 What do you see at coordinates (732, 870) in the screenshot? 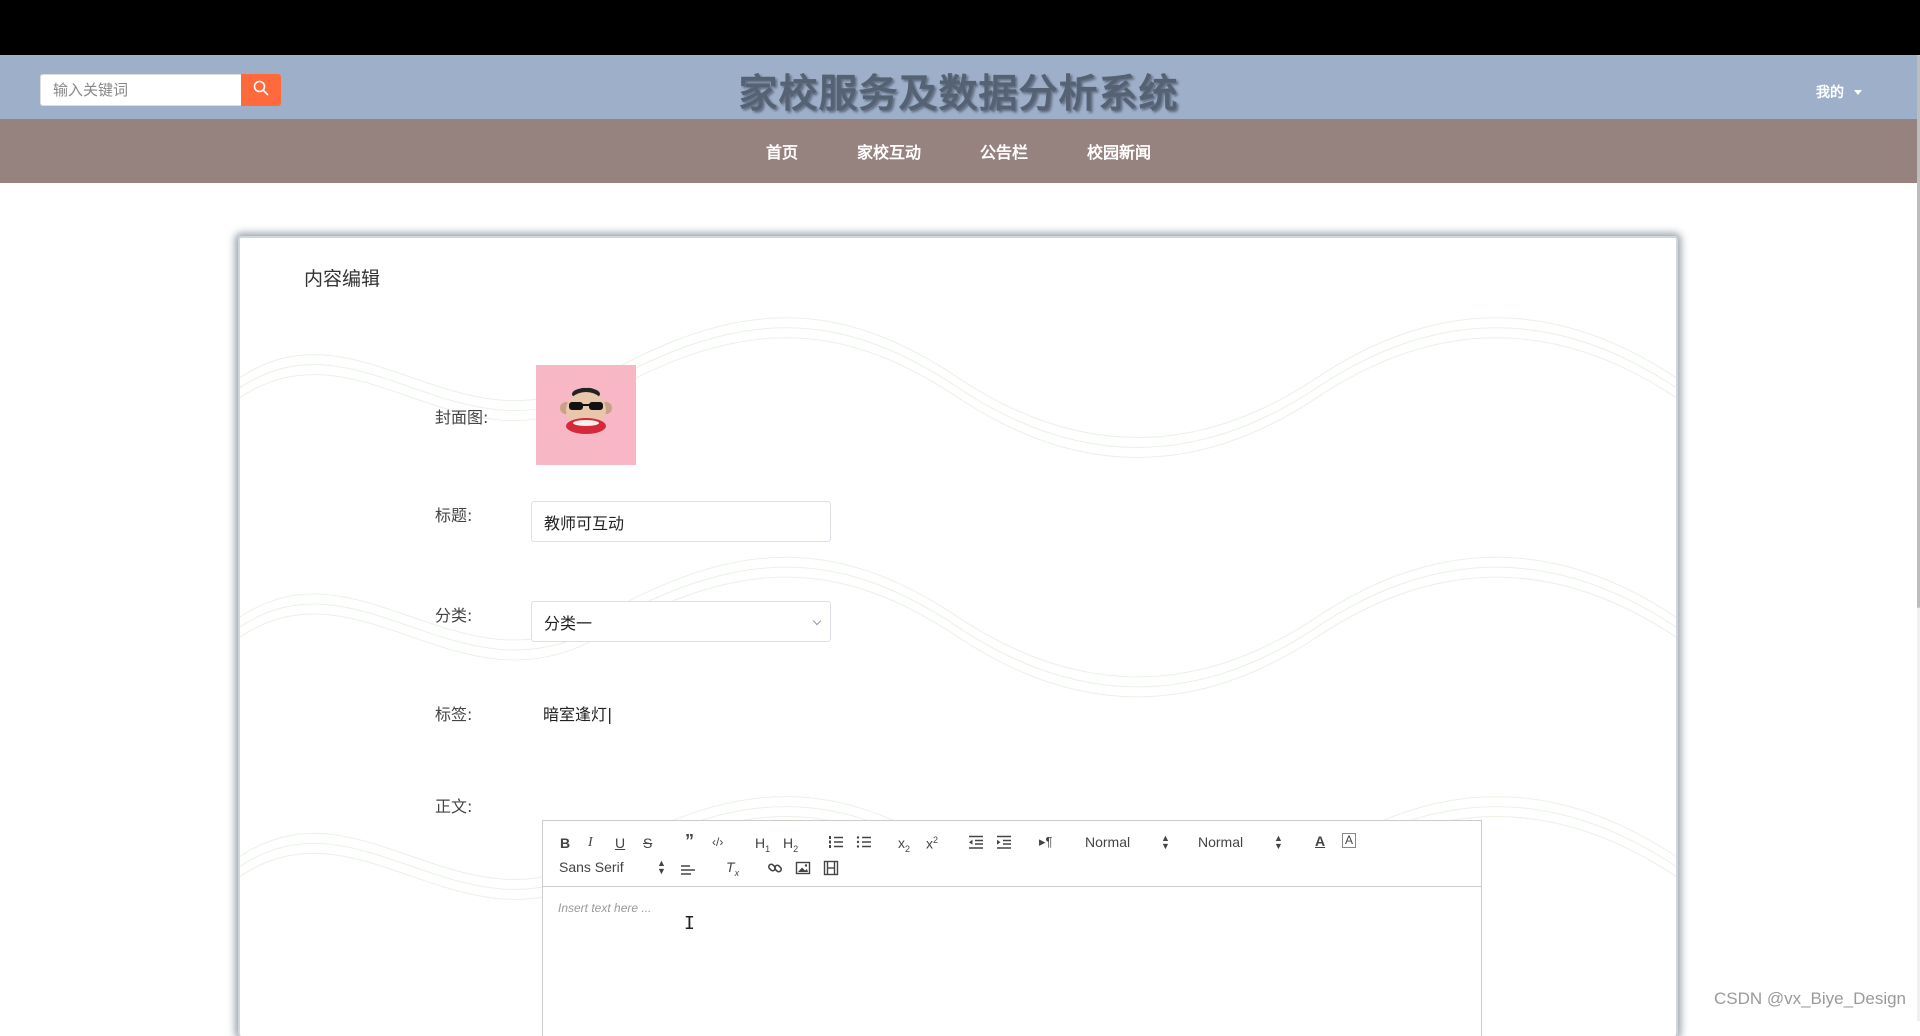
I see `clear-format-button: Tx` at bounding box center [732, 870].